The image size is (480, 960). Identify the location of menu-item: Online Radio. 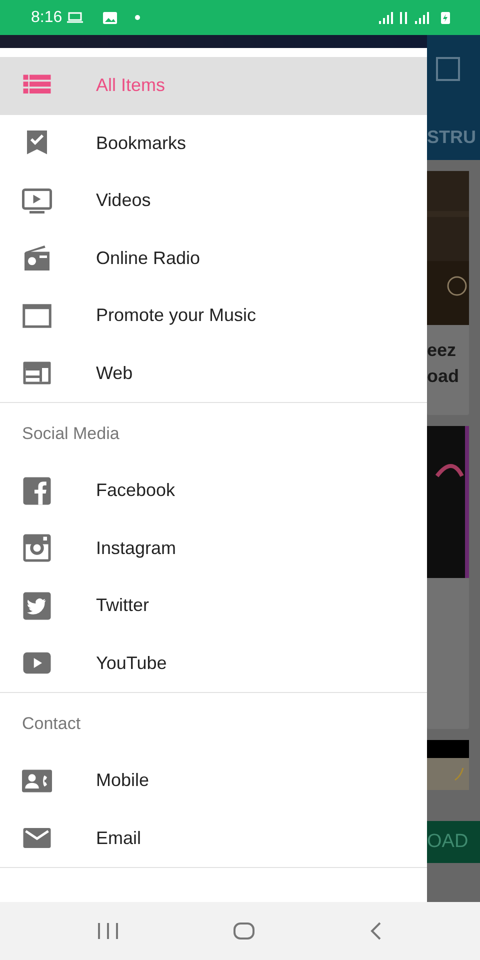
(213, 258).